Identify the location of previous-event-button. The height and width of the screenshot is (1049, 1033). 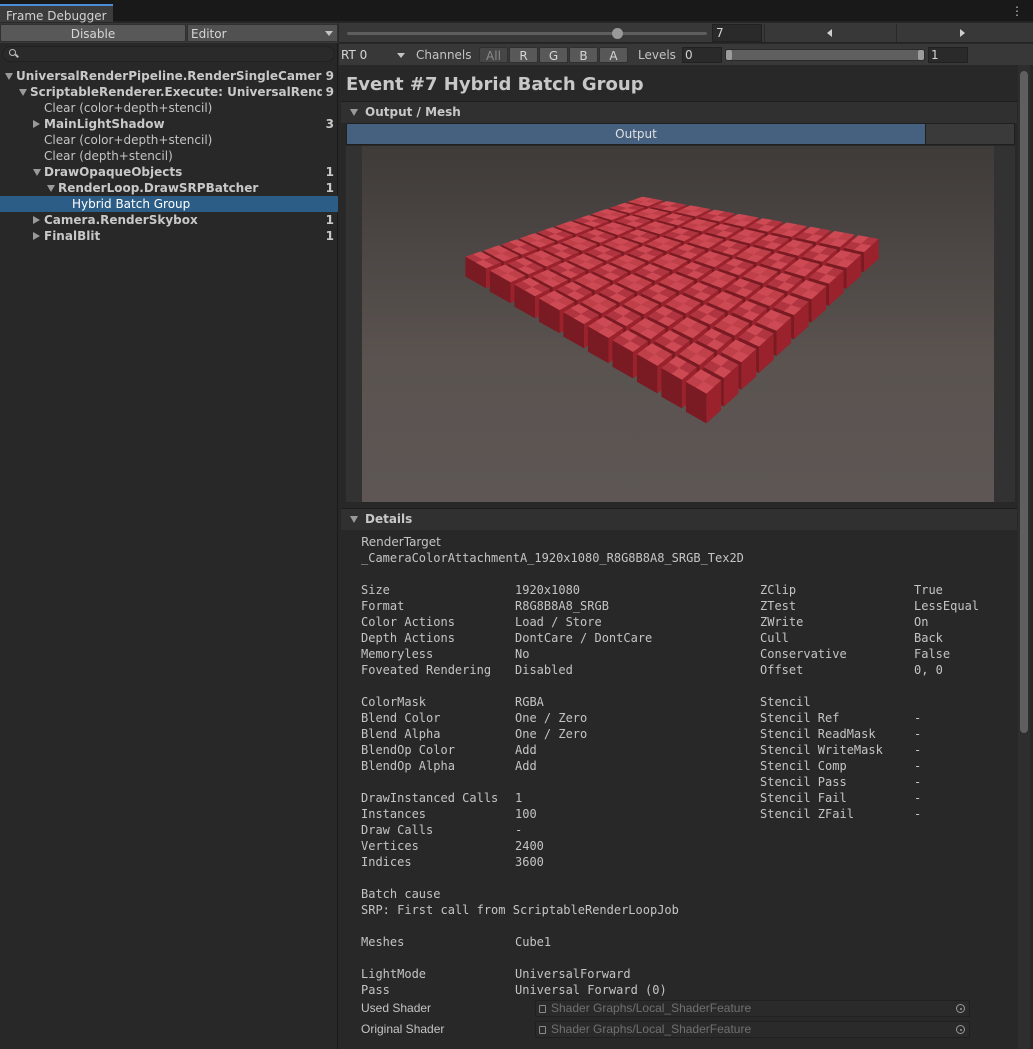
(830, 33).